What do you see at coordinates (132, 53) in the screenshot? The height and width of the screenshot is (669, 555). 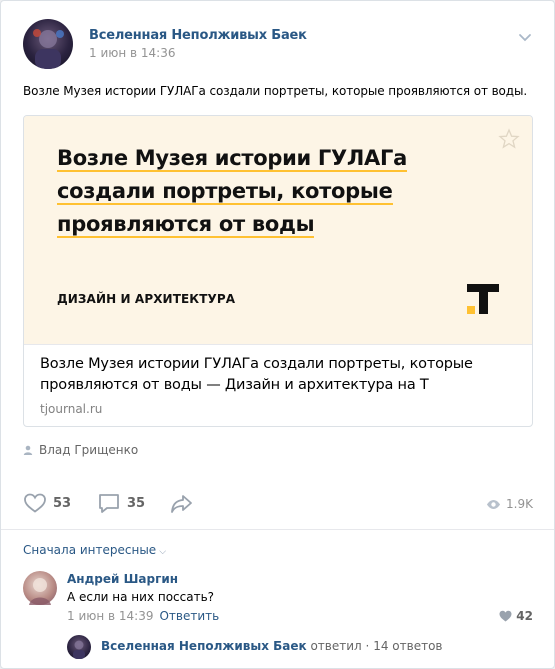 I see `post-date: 1 июн в 14:36` at bounding box center [132, 53].